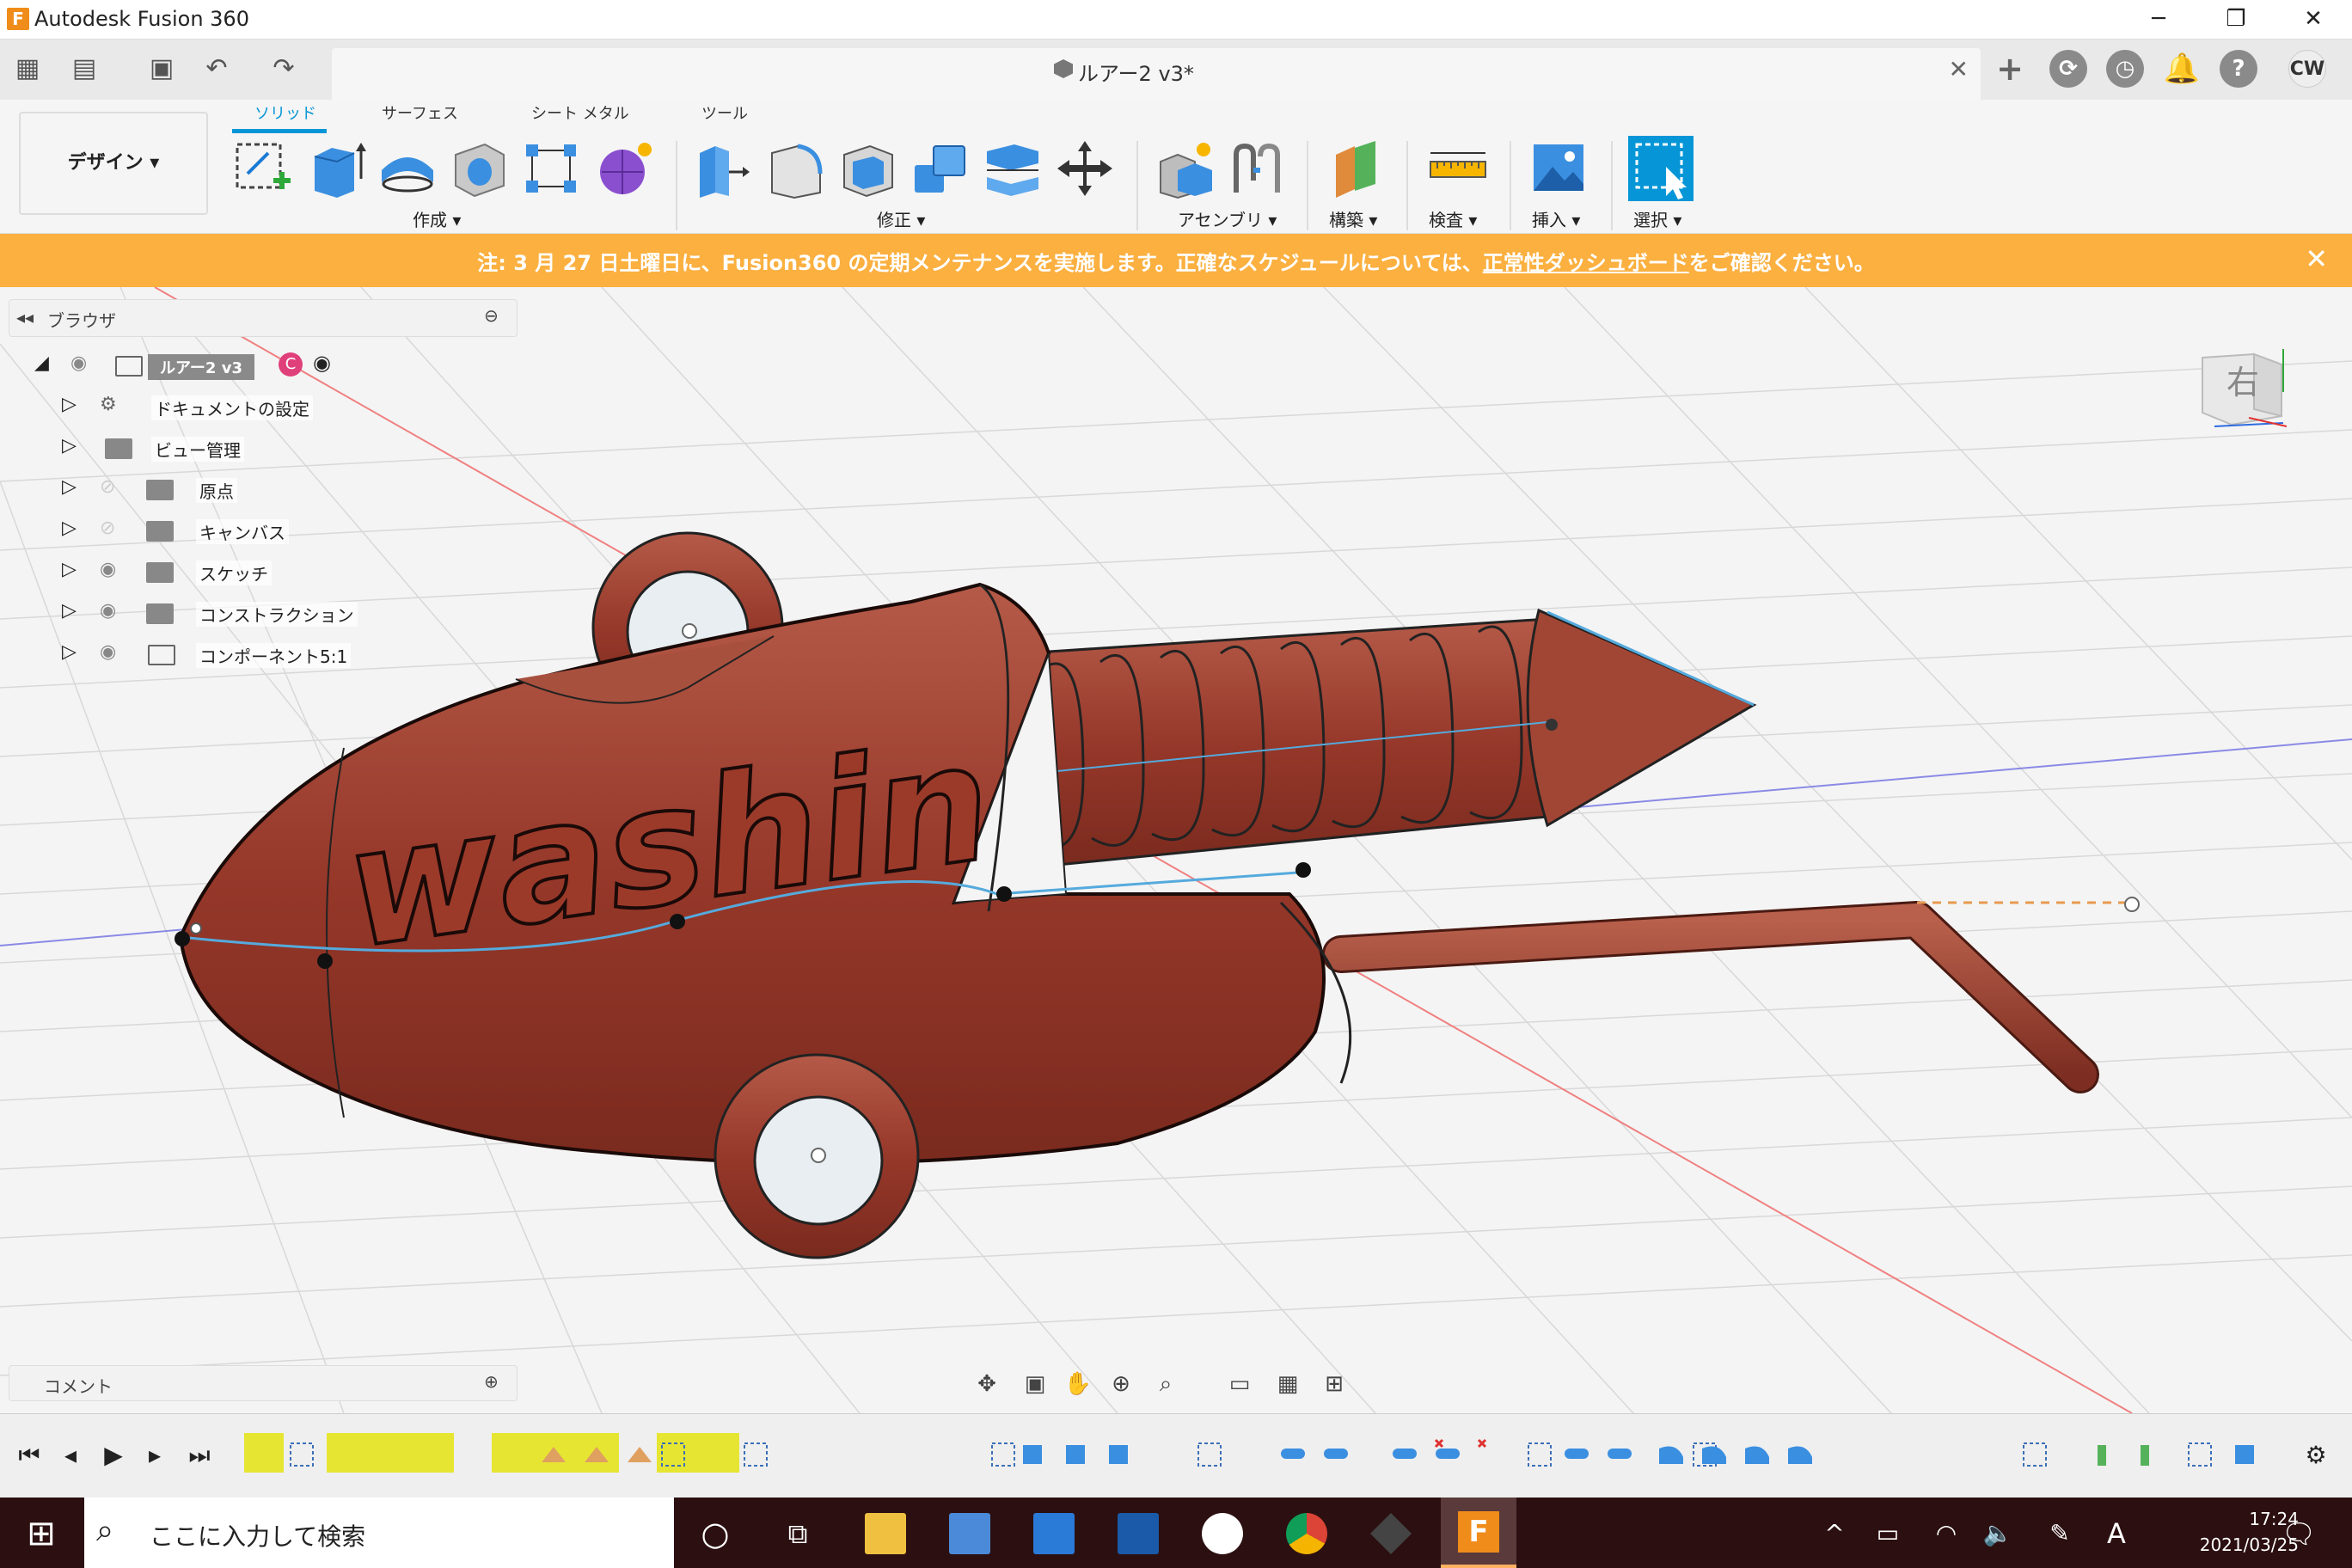  Describe the element at coordinates (113, 163) in the screenshot. I see `workspace-switcher: デザイン ▾` at that location.